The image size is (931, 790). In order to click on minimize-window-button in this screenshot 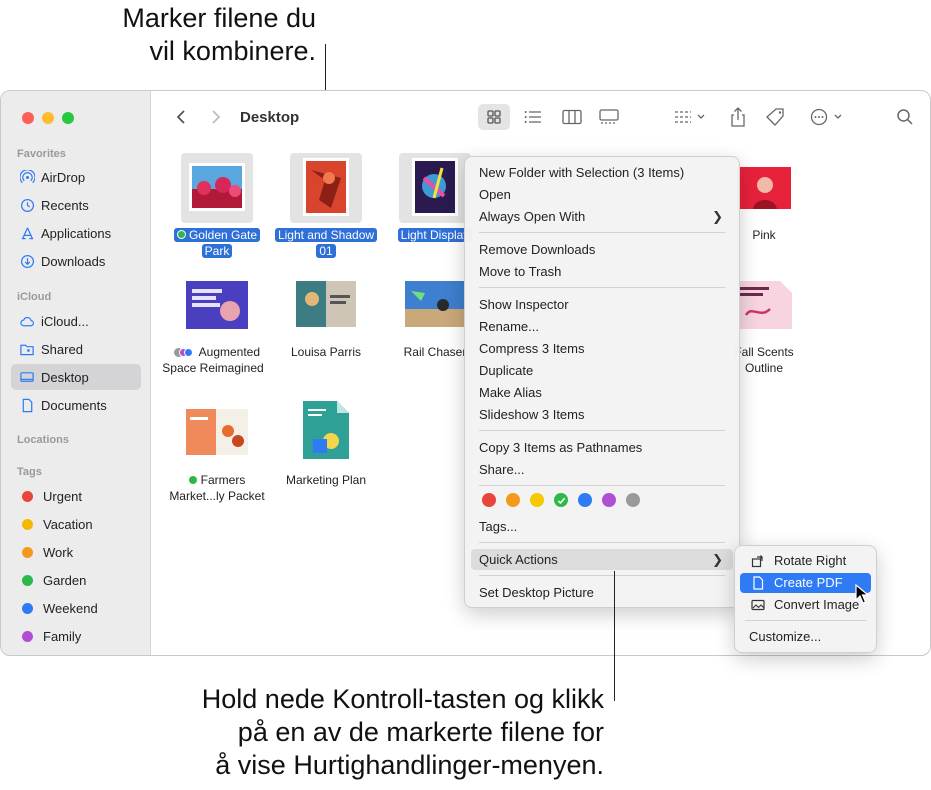, I will do `click(48, 118)`.